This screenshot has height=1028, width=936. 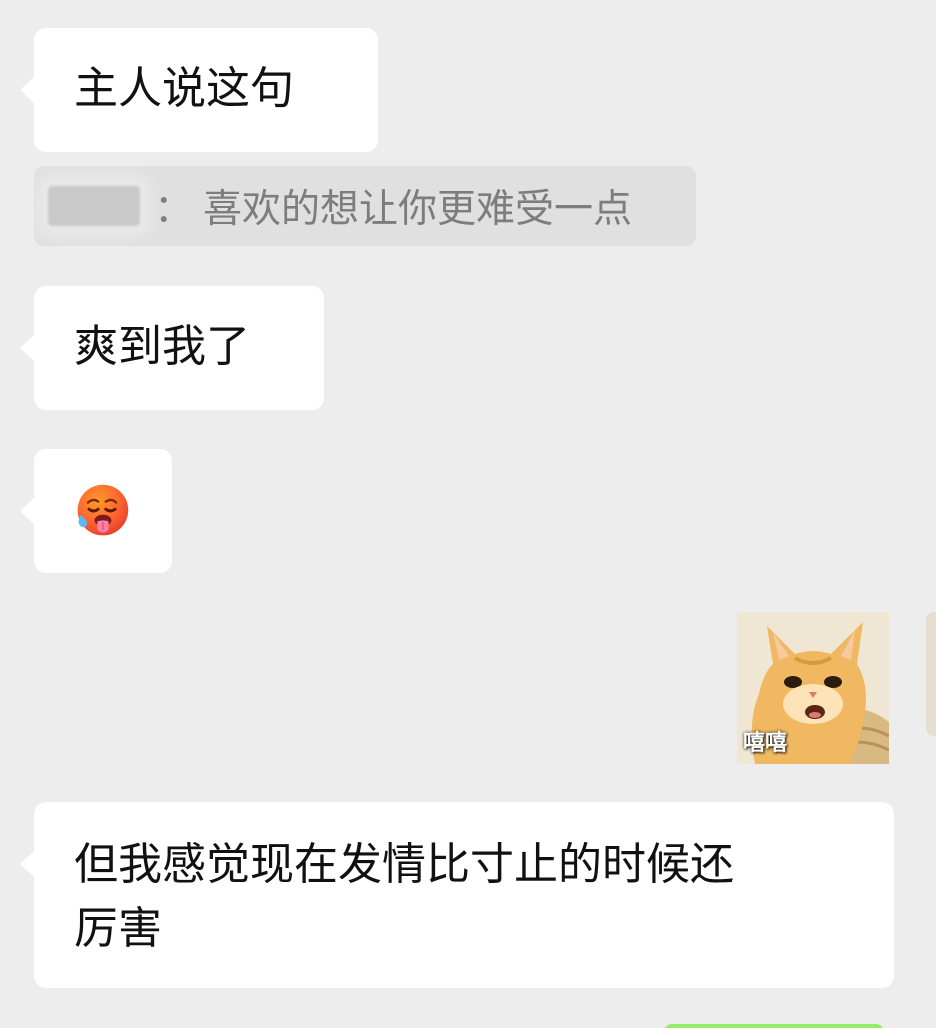 I want to click on self-message-bubble-edge, so click(x=774, y=1026).